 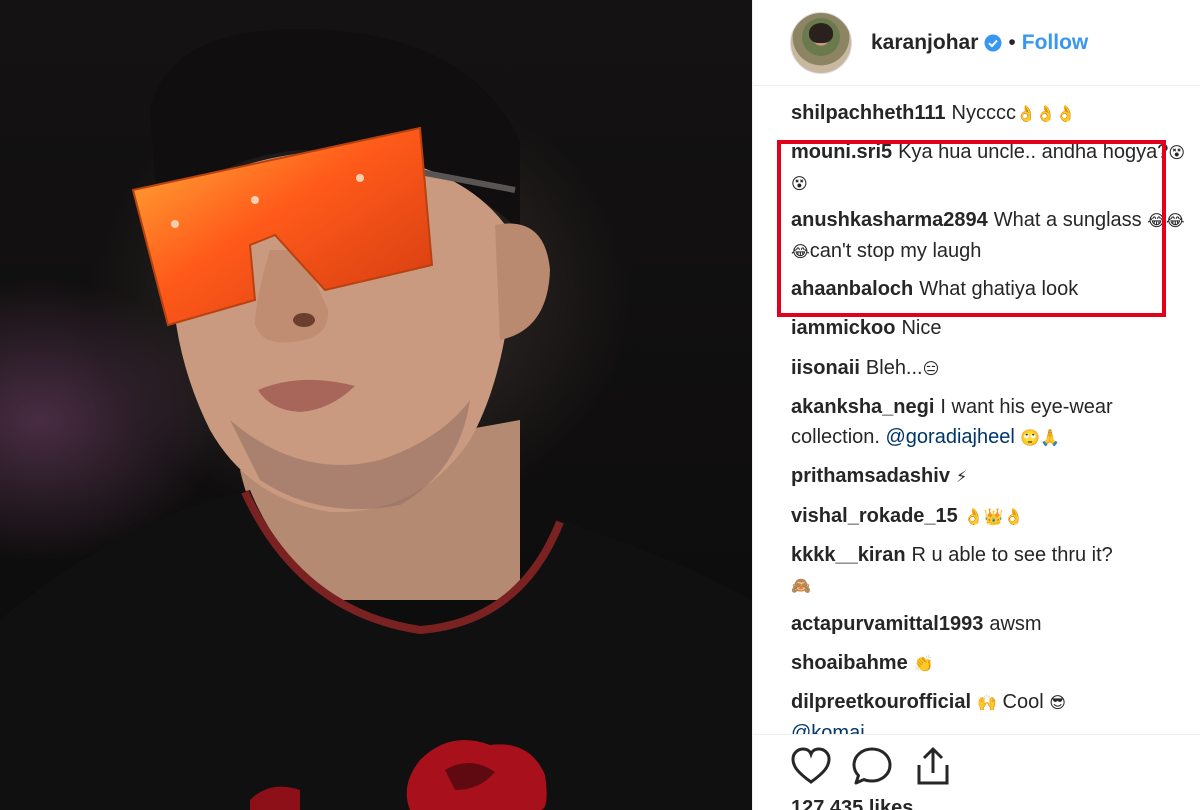 What do you see at coordinates (950, 437) in the screenshot?
I see `comment-mention: @goradiajheel` at bounding box center [950, 437].